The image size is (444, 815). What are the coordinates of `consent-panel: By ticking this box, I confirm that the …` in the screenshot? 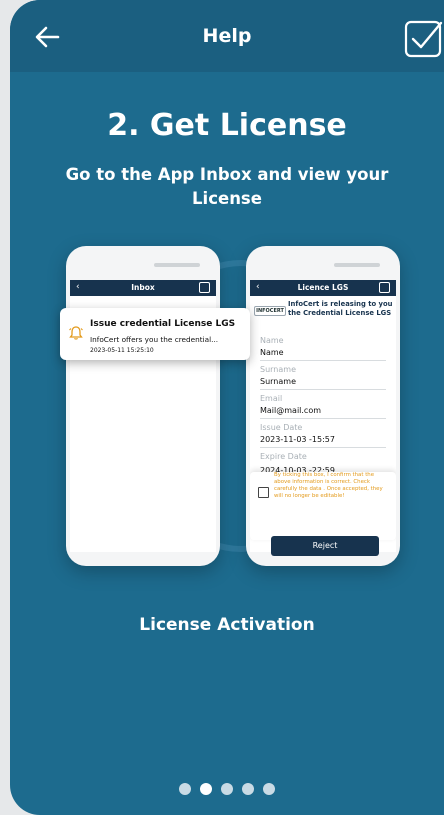 It's located at (323, 506).